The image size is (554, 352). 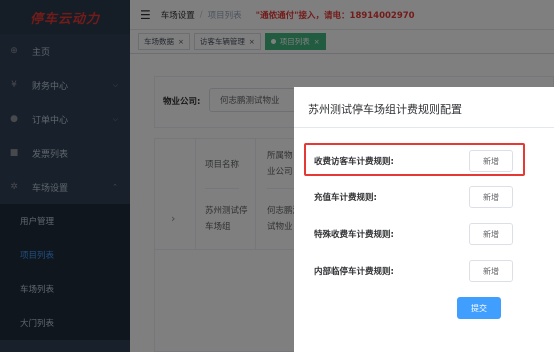 What do you see at coordinates (426, 197) in the screenshot?
I see `rule-row-recharge: 充值车计费规则: 新增` at bounding box center [426, 197].